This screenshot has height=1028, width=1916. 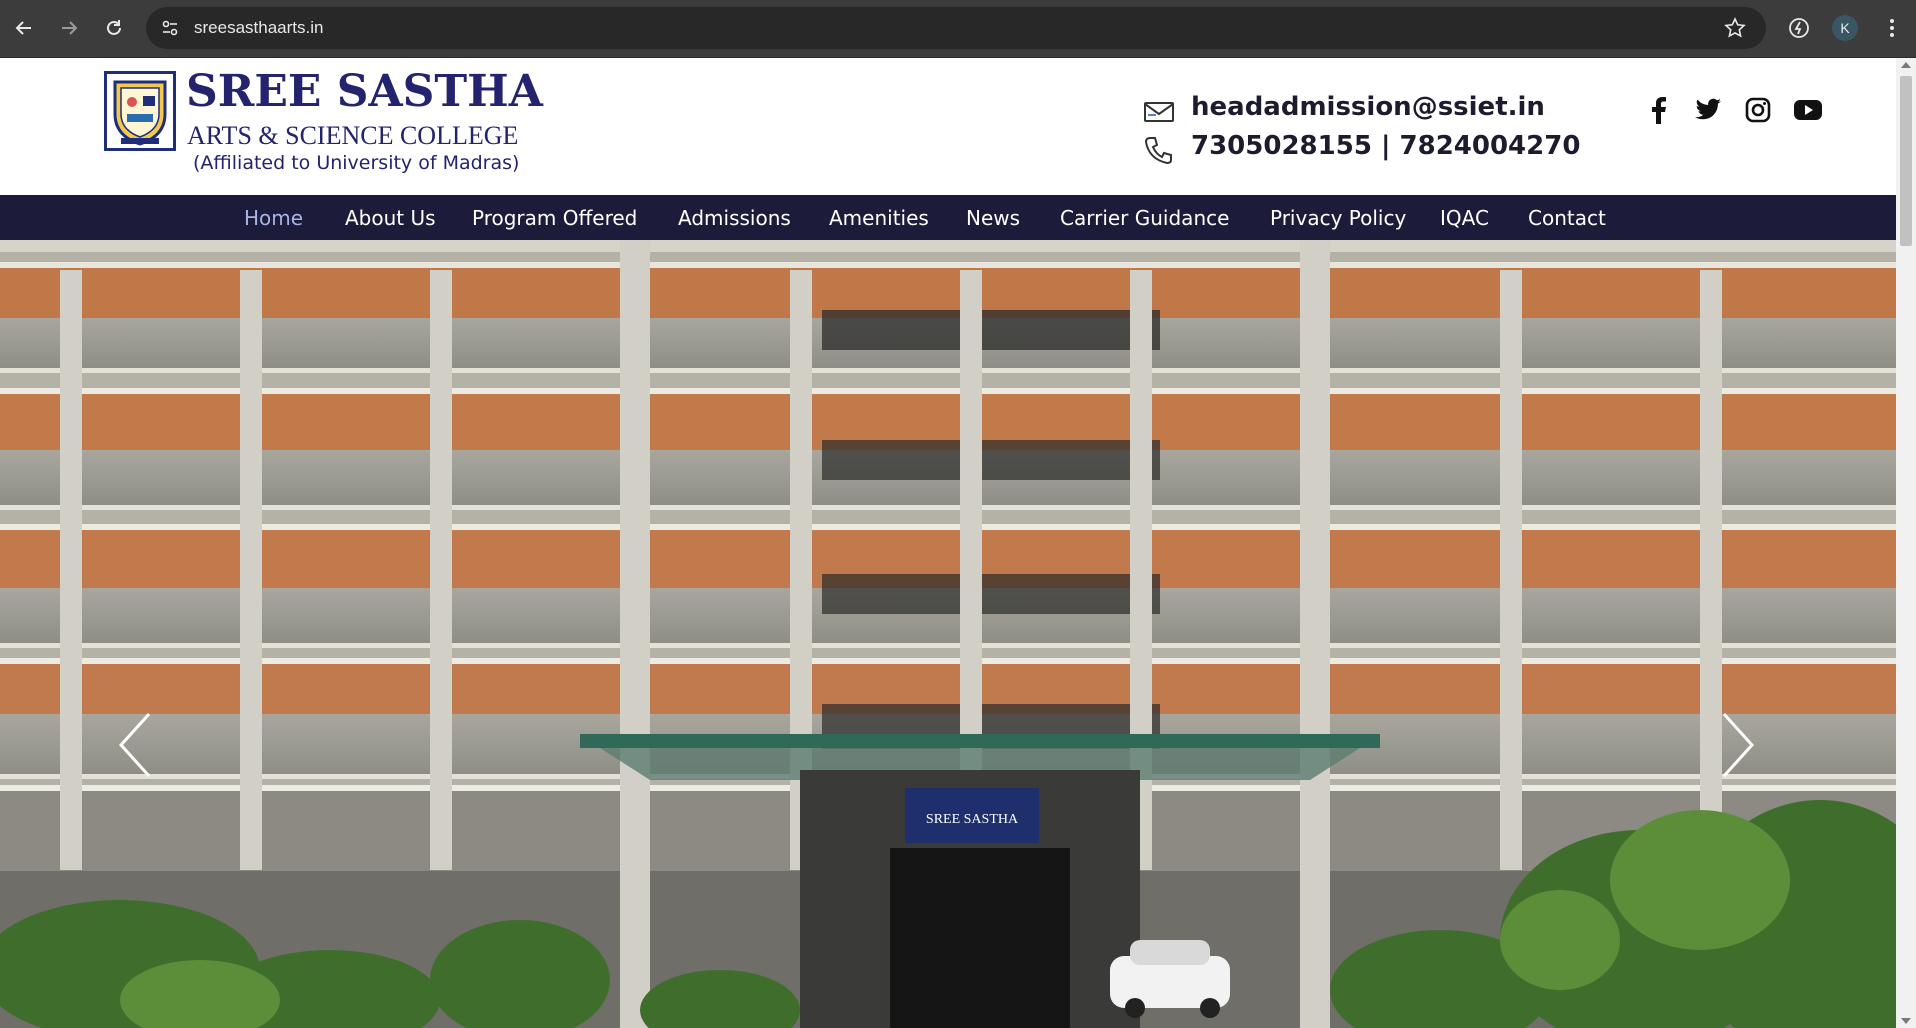 I want to click on forward-icon, so click(x=69, y=28).